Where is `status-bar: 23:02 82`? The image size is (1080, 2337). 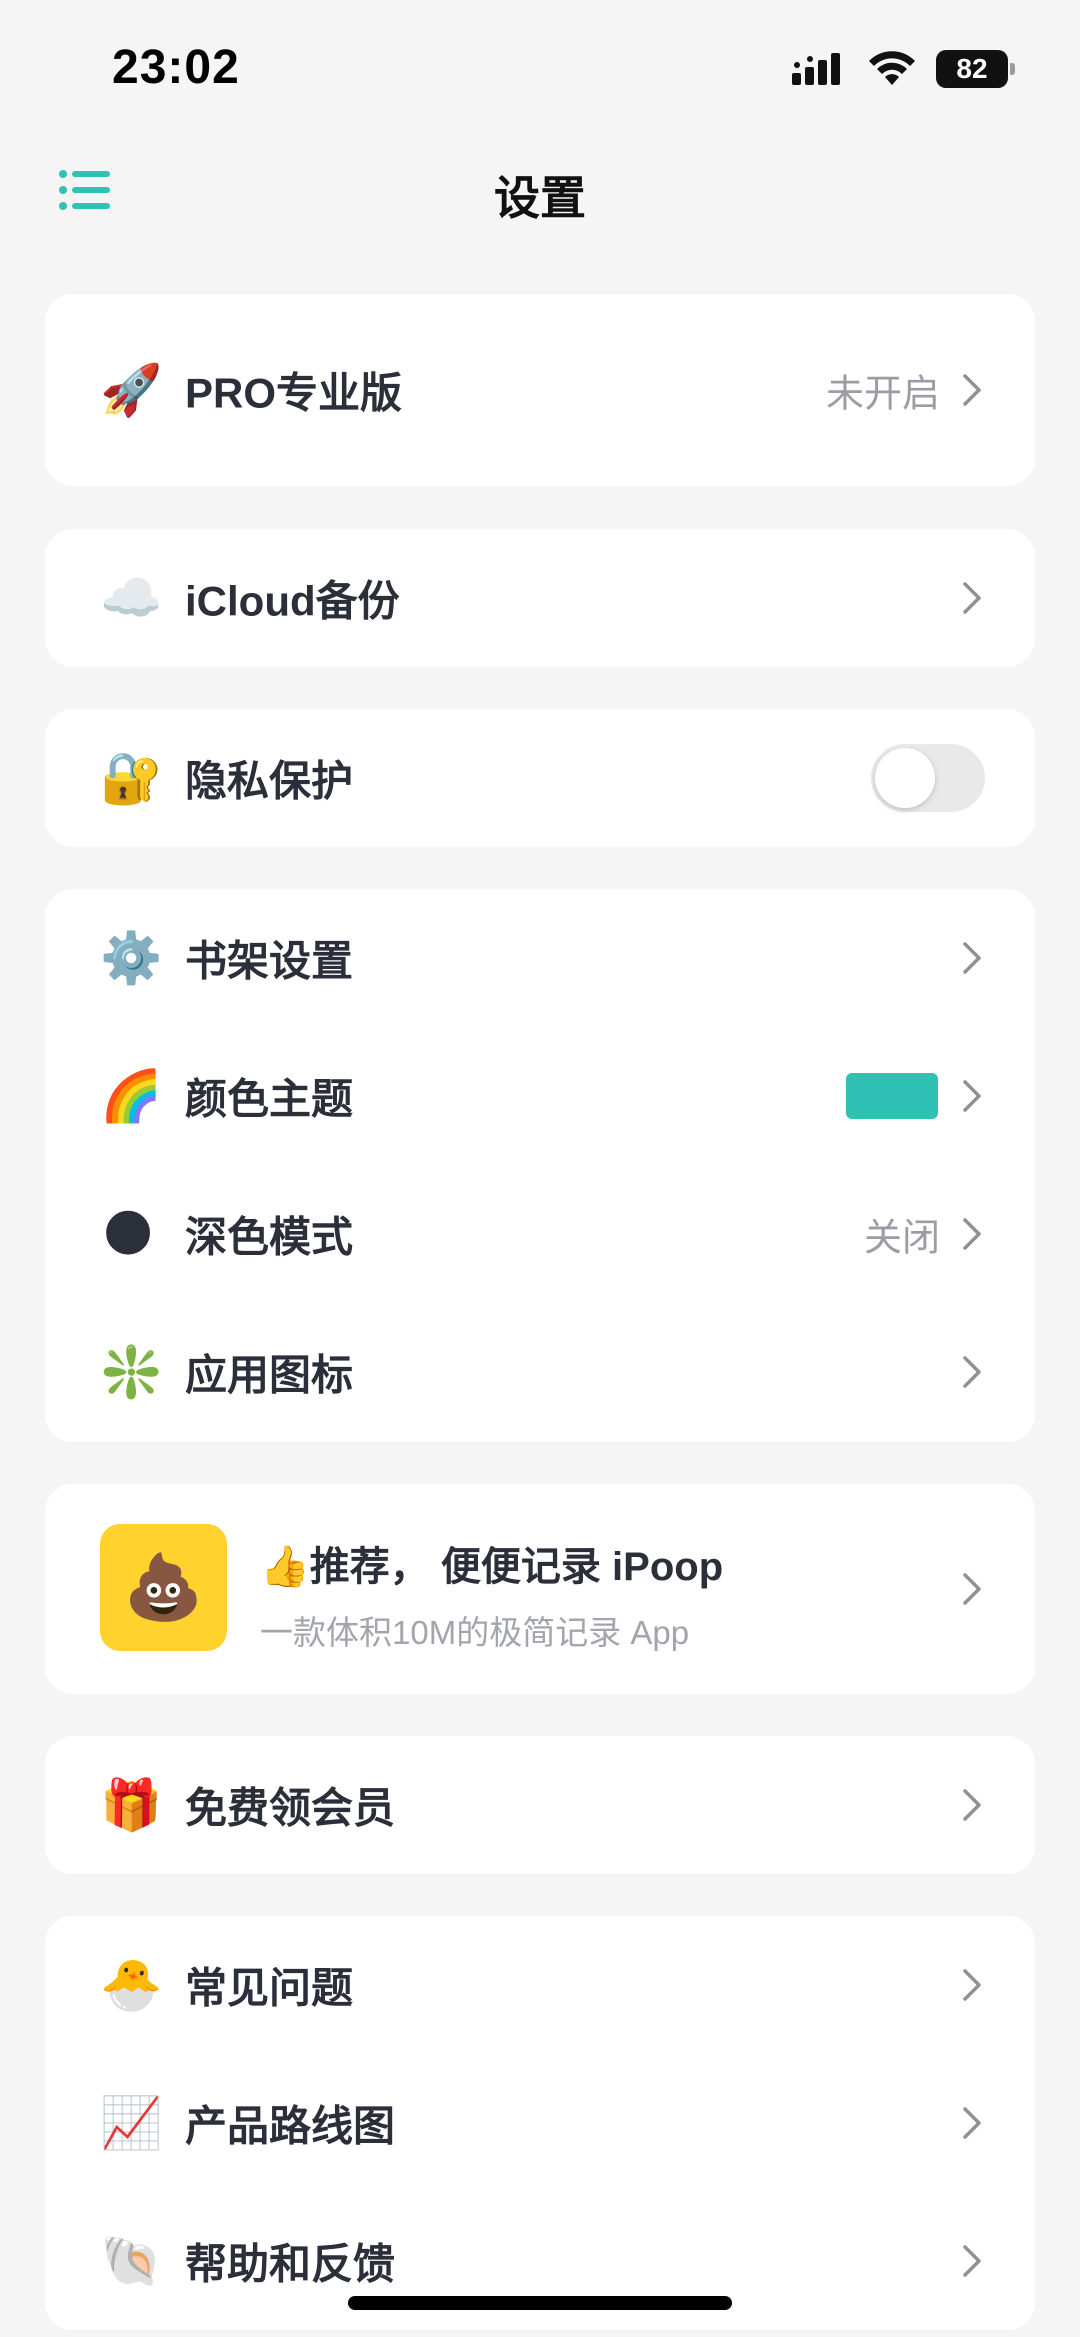
status-bar: 23:02 82 is located at coordinates (540, 70).